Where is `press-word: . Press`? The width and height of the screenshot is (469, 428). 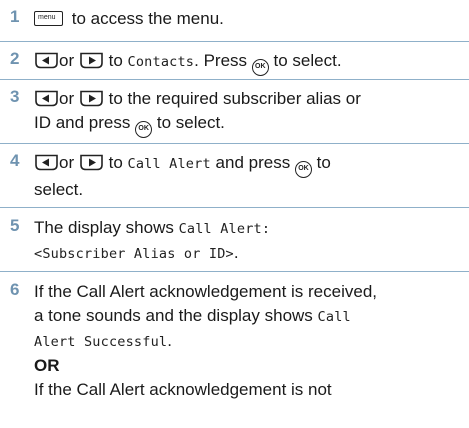
press-word: . Press is located at coordinates (221, 60).